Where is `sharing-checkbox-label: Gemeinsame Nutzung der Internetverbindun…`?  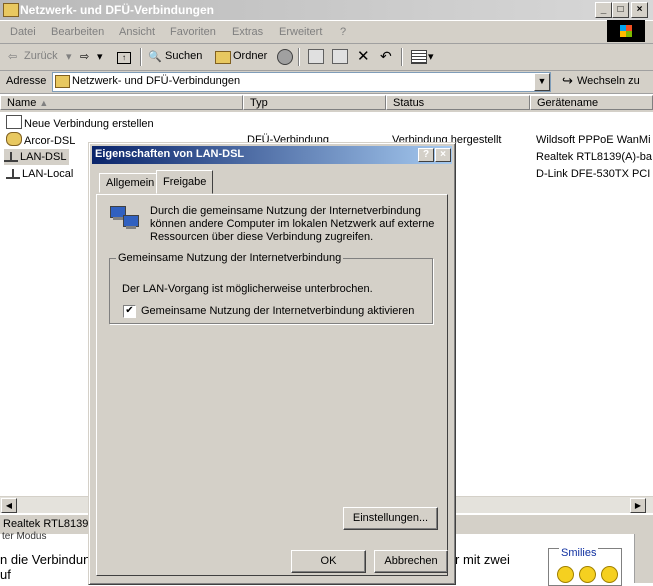 sharing-checkbox-label: Gemeinsame Nutzung der Internetverbindun… is located at coordinates (277, 311).